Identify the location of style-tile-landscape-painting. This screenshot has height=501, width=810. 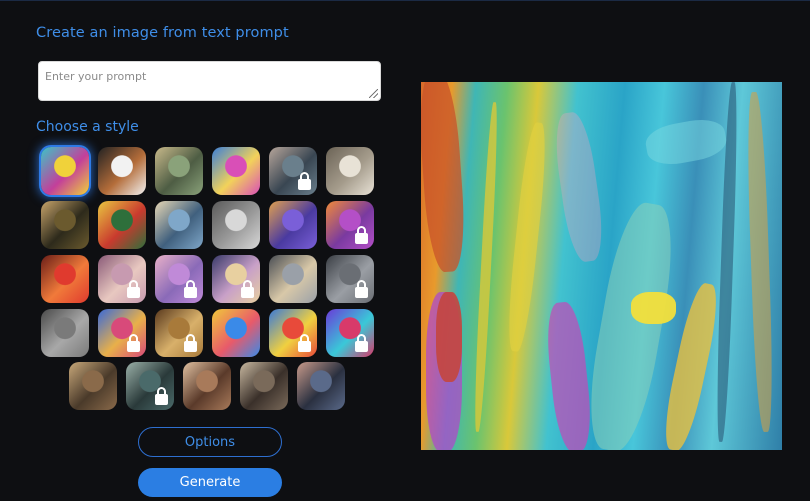
(179, 171).